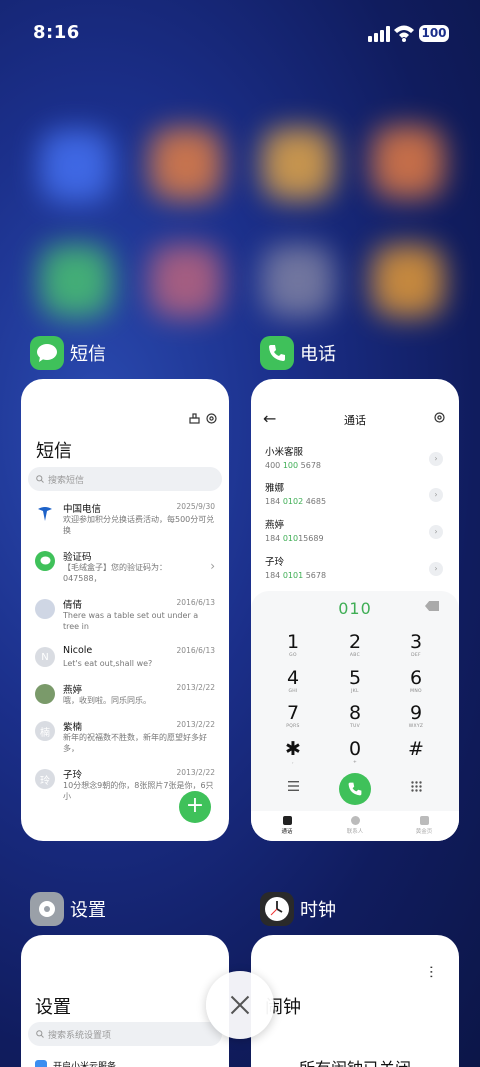 This screenshot has width=480, height=1067. Describe the element at coordinates (318, 354) in the screenshot. I see `phone-app-name: 电话` at that location.